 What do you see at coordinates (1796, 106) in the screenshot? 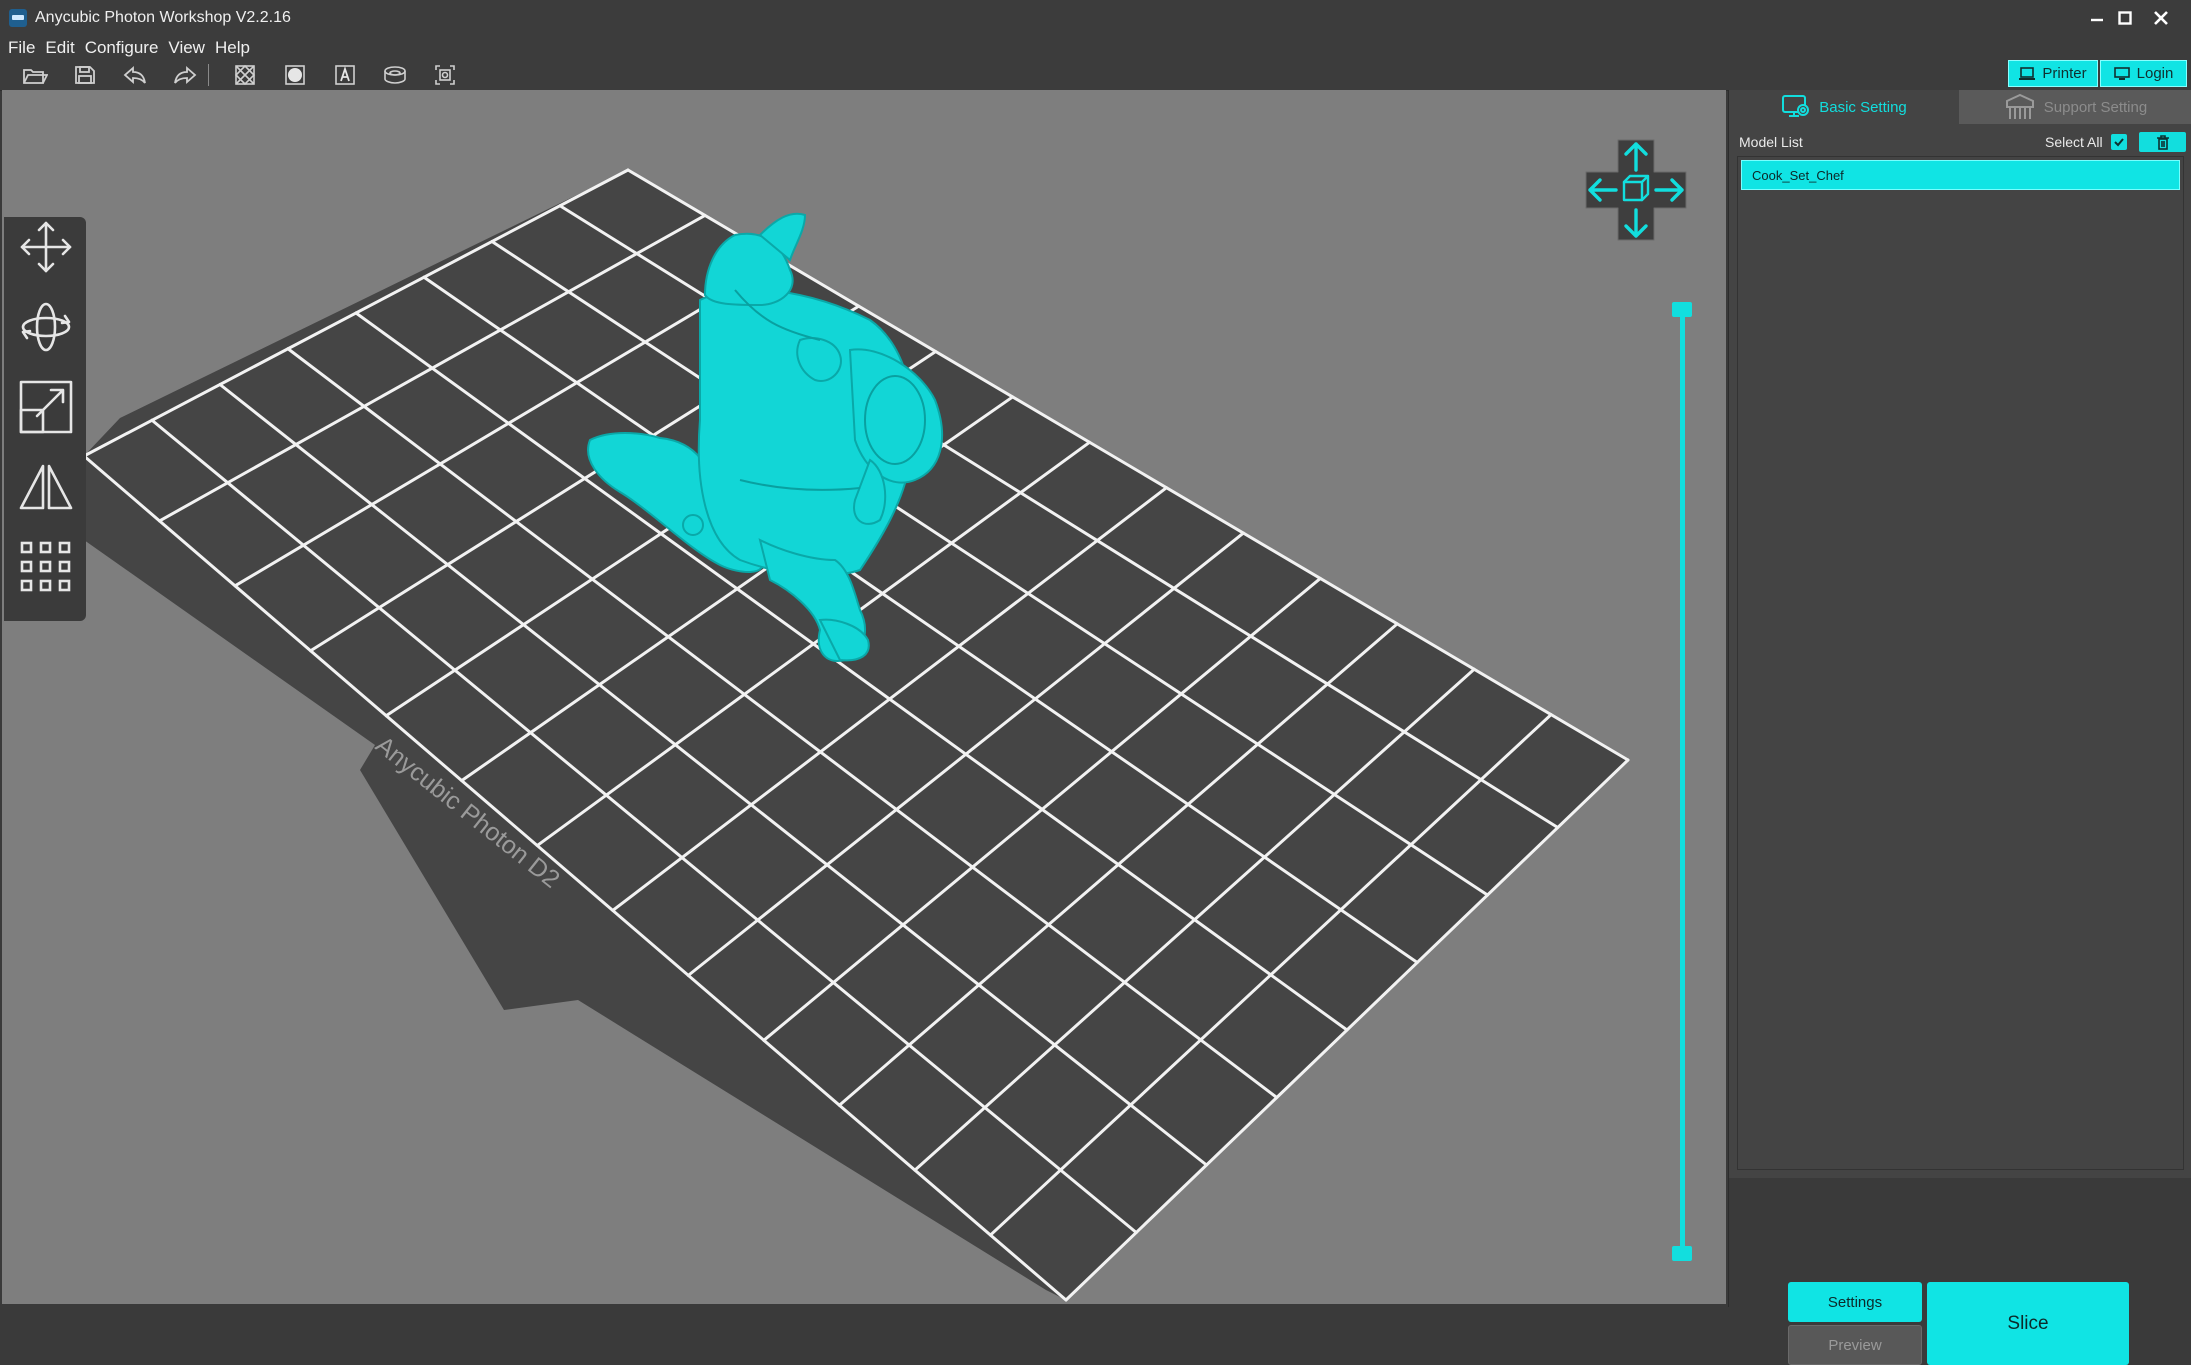
I see `basic-setting-icon` at bounding box center [1796, 106].